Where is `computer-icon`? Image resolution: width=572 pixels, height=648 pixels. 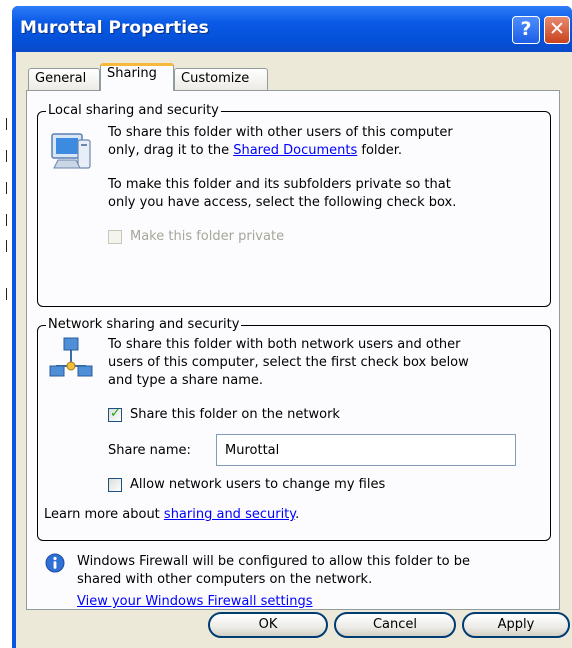
computer-icon is located at coordinates (71, 151).